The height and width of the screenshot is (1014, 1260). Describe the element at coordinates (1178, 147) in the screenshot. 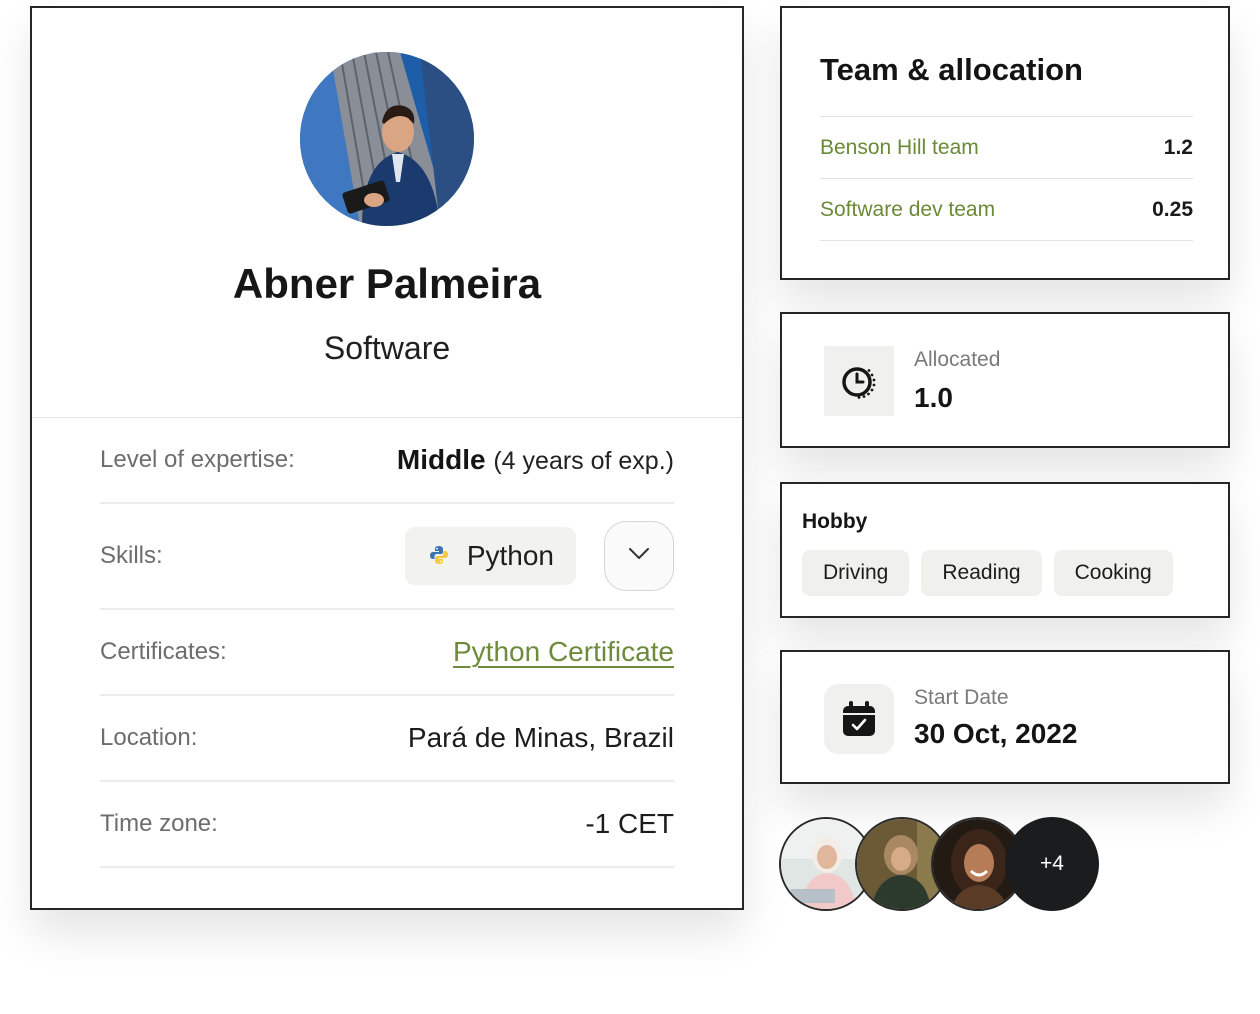

I see `team-allocation-value: 1.2` at that location.